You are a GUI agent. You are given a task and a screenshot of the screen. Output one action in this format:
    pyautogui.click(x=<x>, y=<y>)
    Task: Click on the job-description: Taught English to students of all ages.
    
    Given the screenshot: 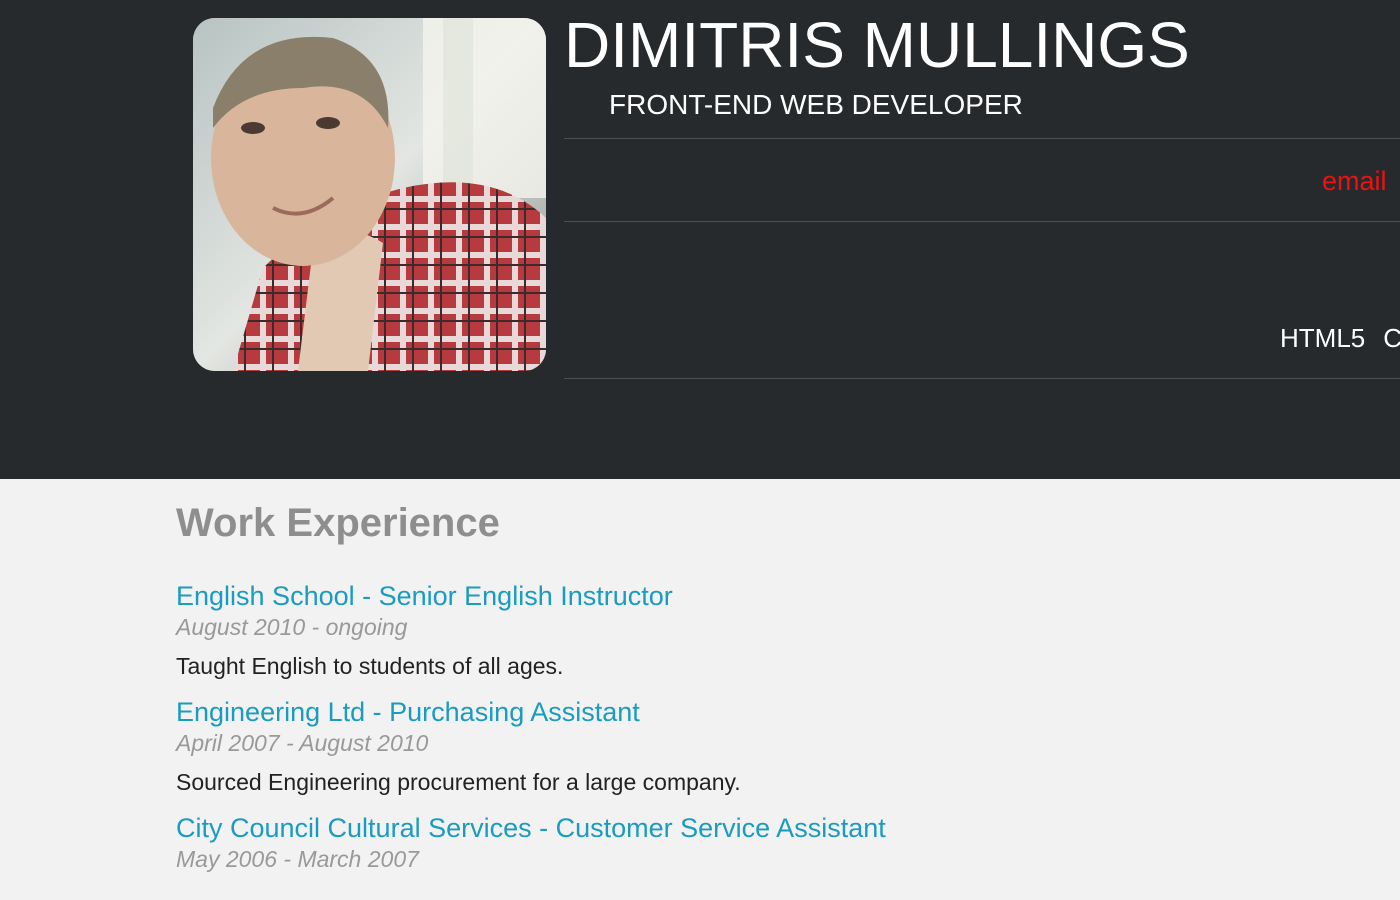 What is the action you would take?
    pyautogui.click(x=370, y=666)
    